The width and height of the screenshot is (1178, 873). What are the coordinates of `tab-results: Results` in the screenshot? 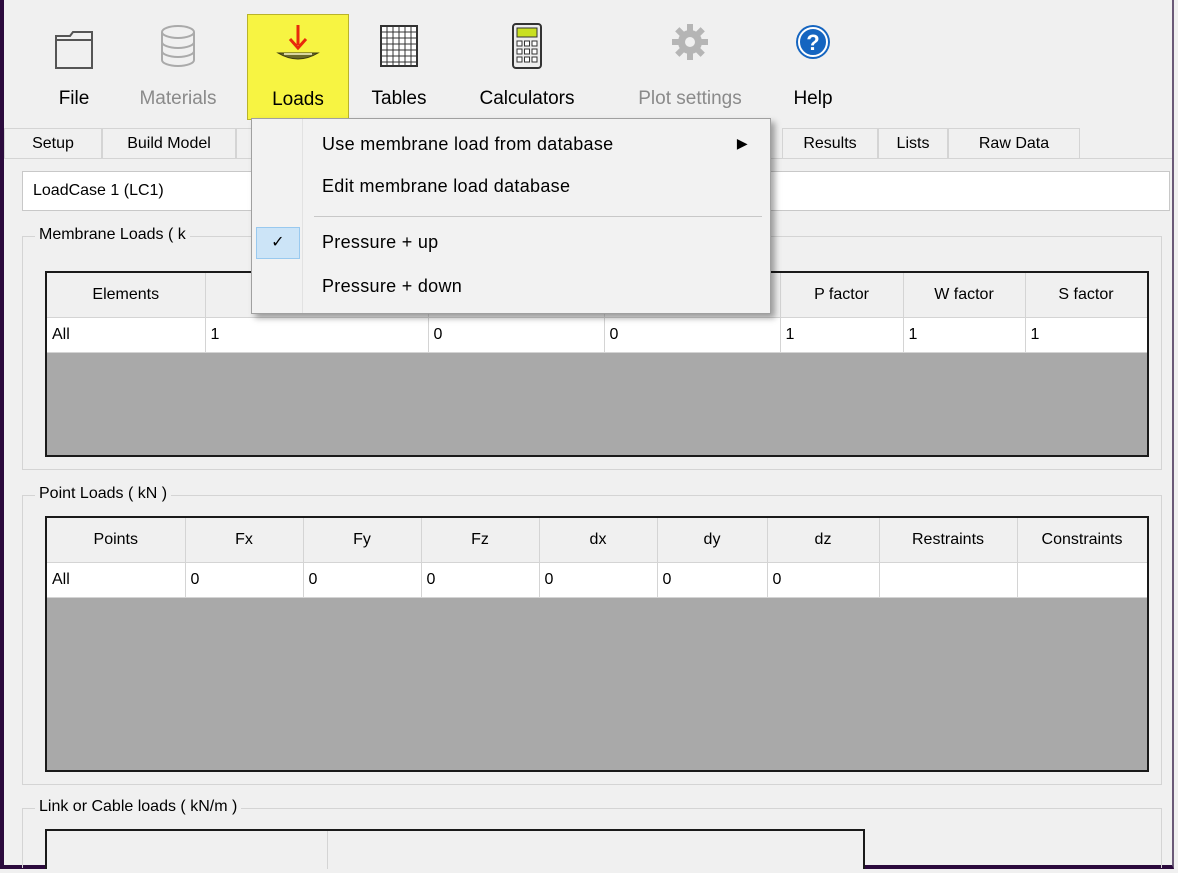 It's located at (830, 143).